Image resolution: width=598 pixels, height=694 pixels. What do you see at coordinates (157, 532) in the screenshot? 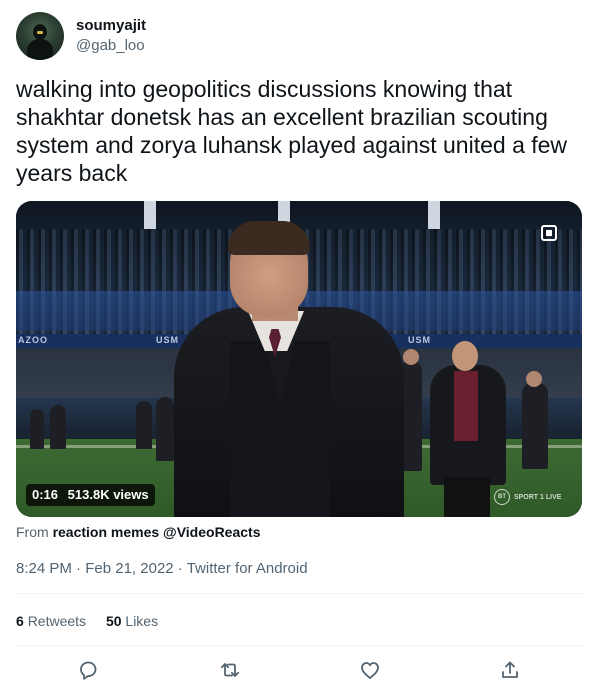
I see `attribution-source-link: reaction memes @VideoReacts` at bounding box center [157, 532].